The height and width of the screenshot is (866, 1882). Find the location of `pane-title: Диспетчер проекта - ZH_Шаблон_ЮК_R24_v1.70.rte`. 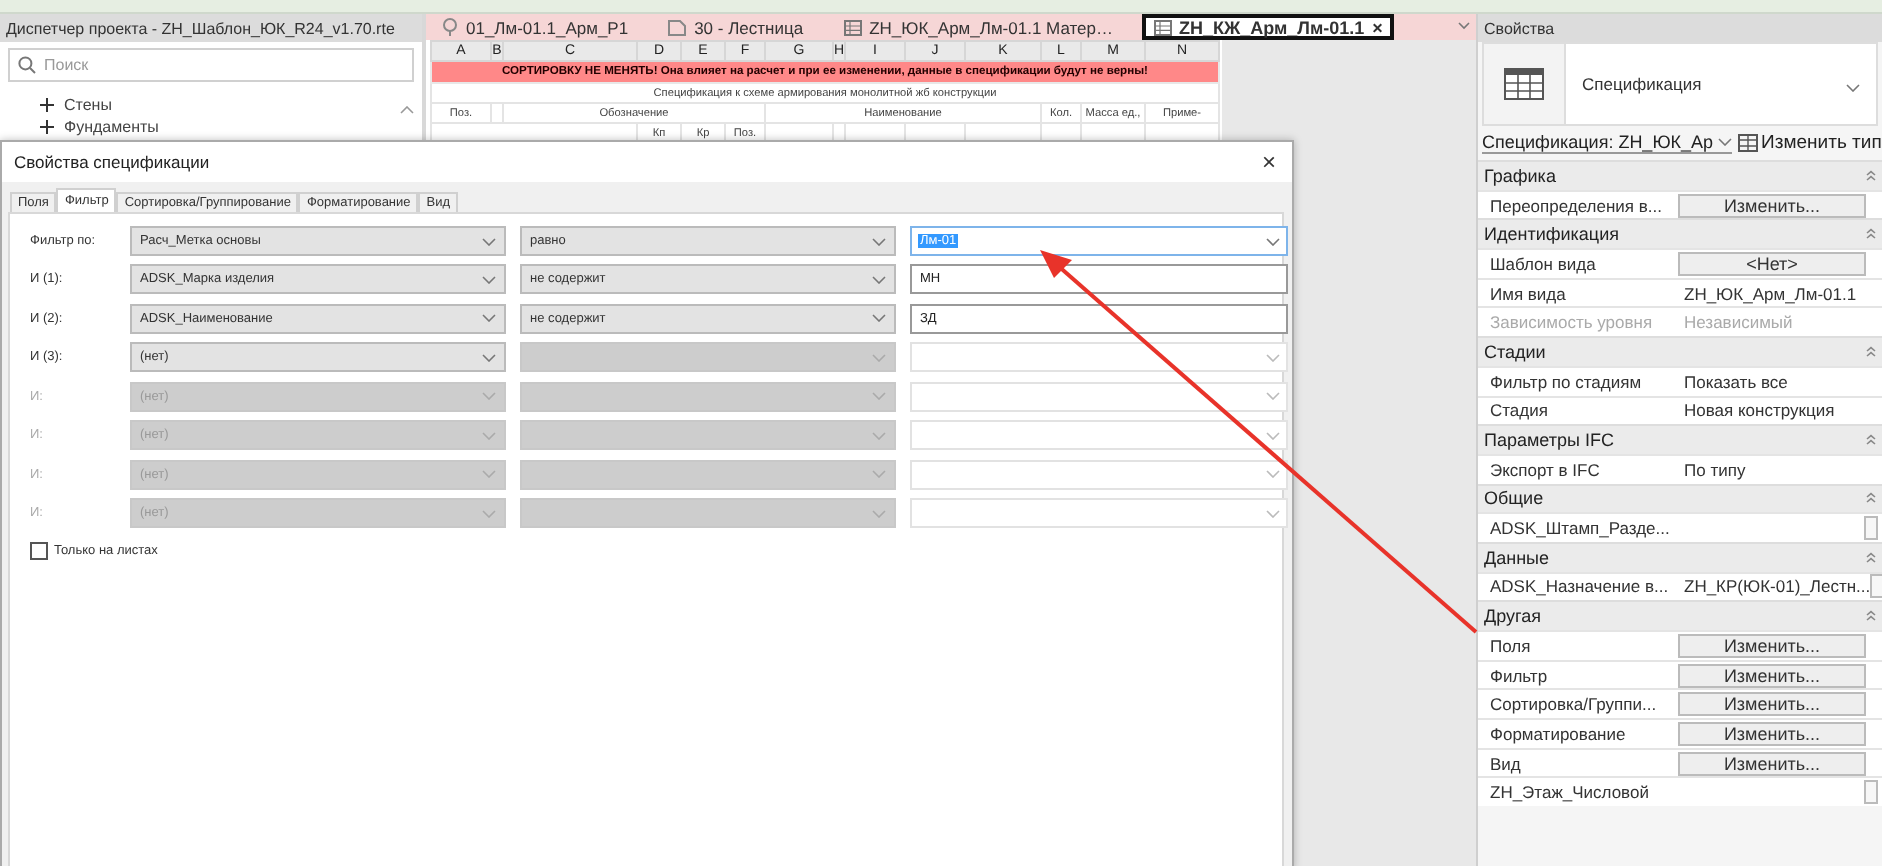

pane-title: Диспетчер проекта - ZH_Шаблон_ЮК_R24_v1.70.rte is located at coordinates (211, 28).